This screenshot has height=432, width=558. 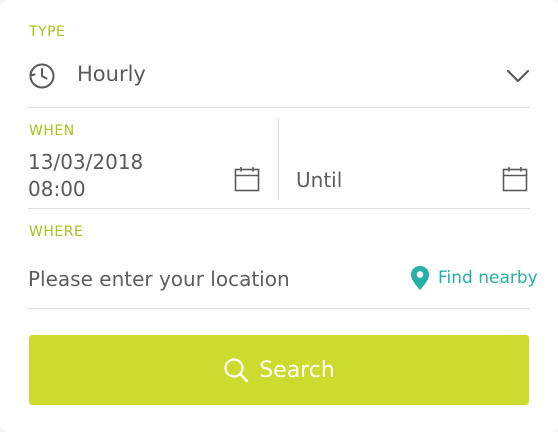 I want to click on type-dropdown: Hourly, so click(x=279, y=76).